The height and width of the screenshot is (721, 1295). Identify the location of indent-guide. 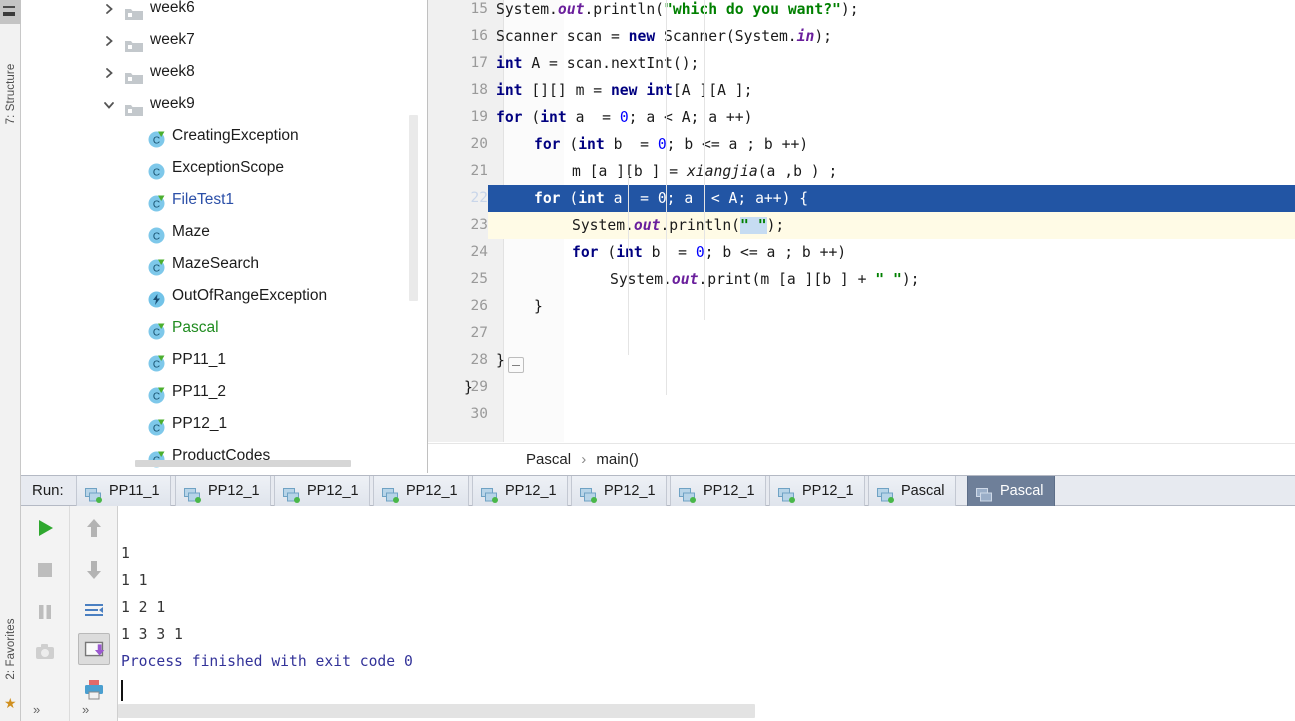
(628, 265).